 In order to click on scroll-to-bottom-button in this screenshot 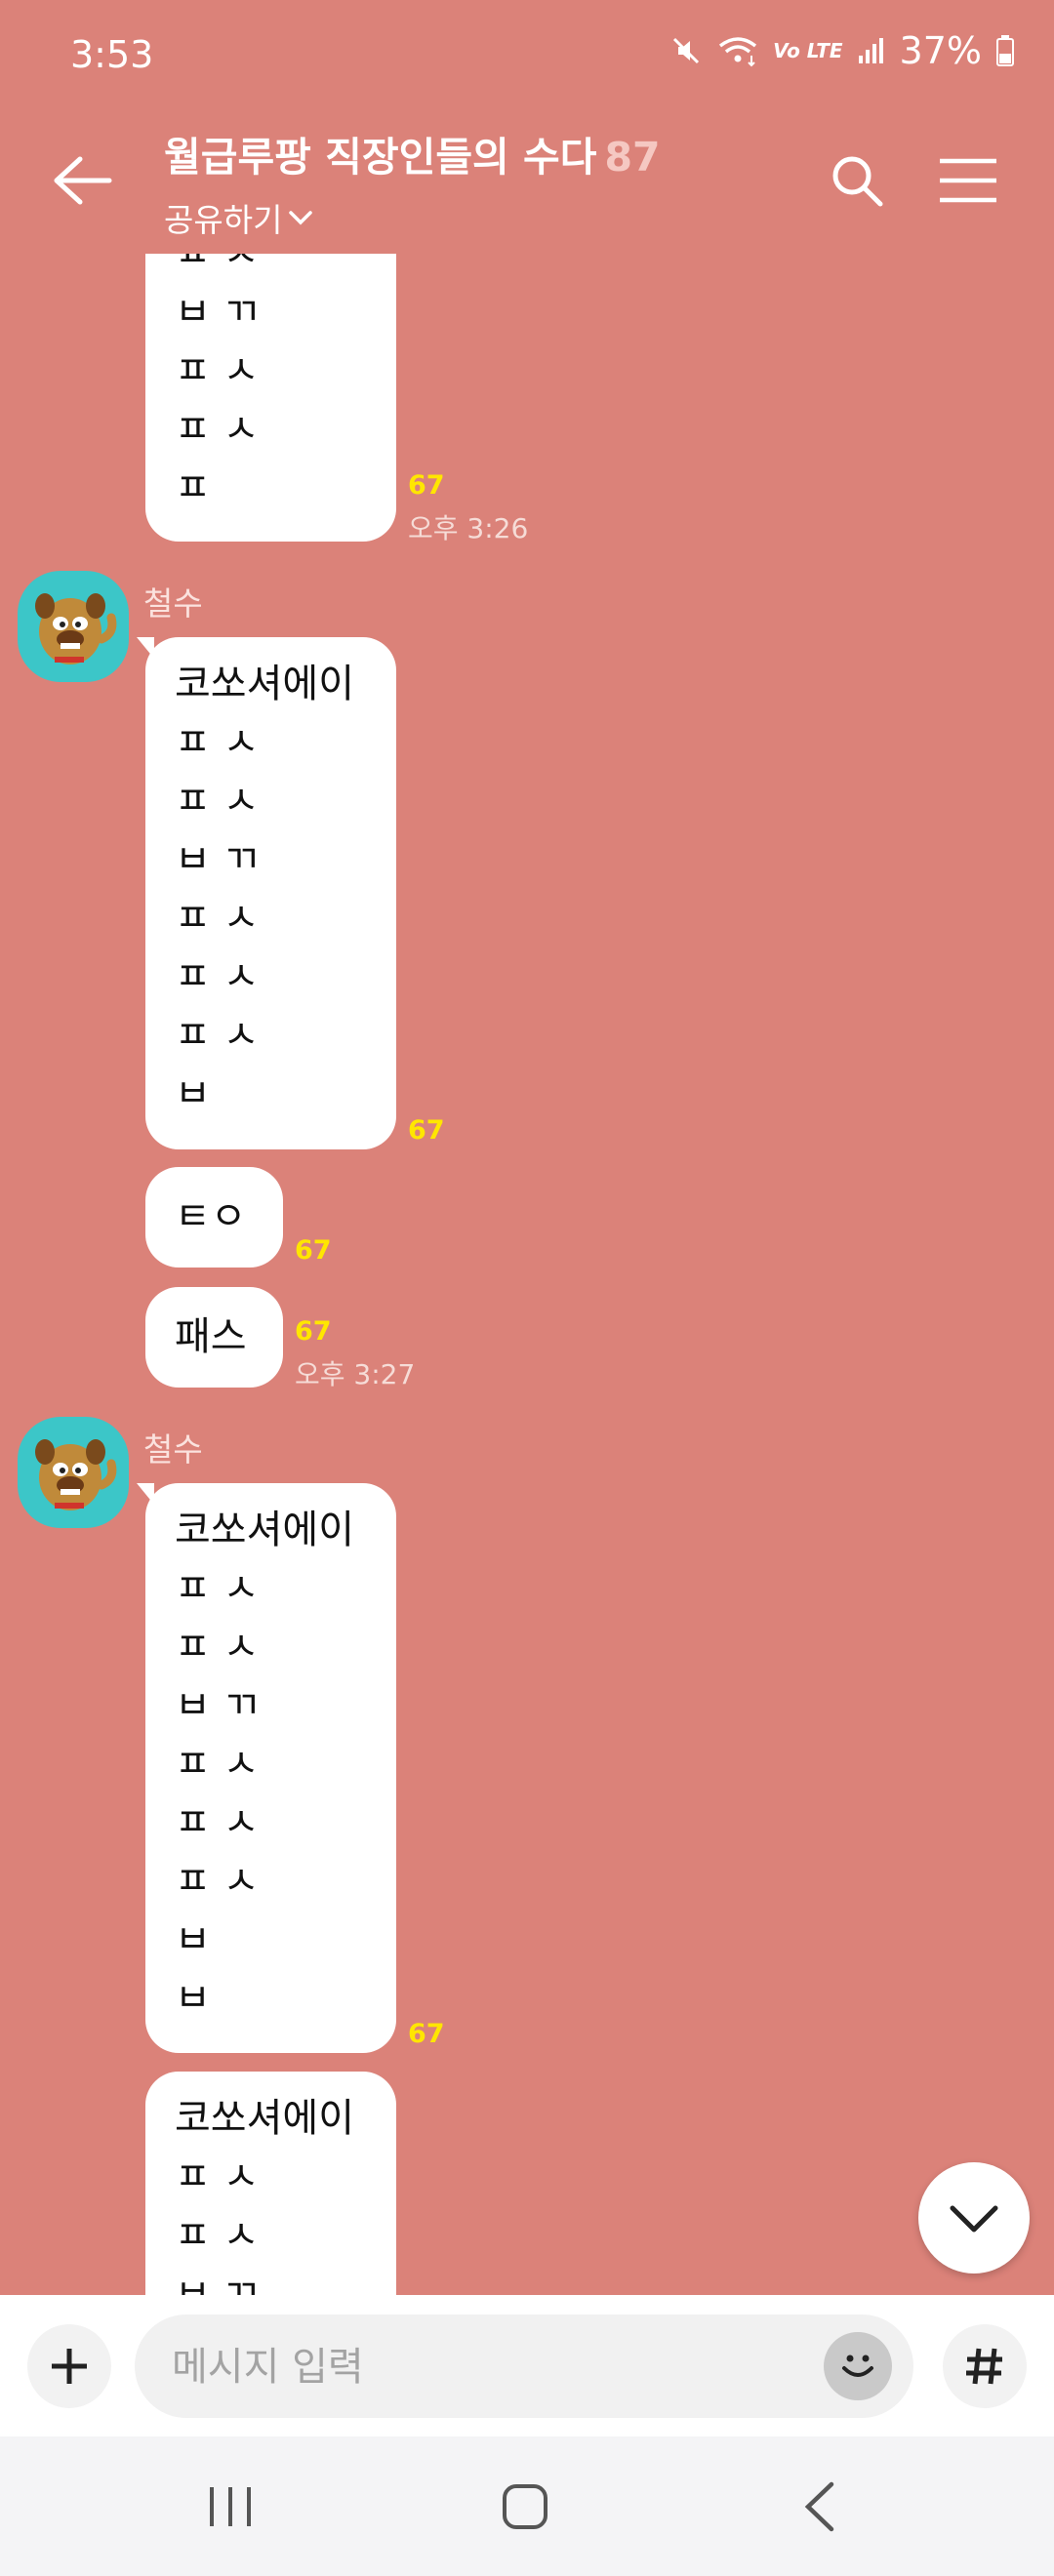, I will do `click(974, 2218)`.